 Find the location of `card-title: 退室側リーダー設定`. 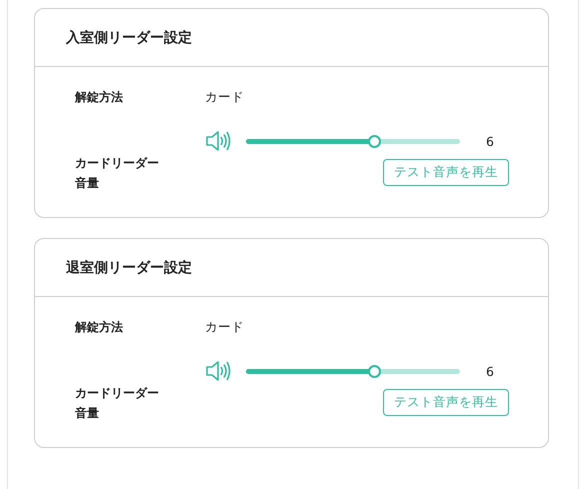

card-title: 退室側リーダー設定 is located at coordinates (129, 267).